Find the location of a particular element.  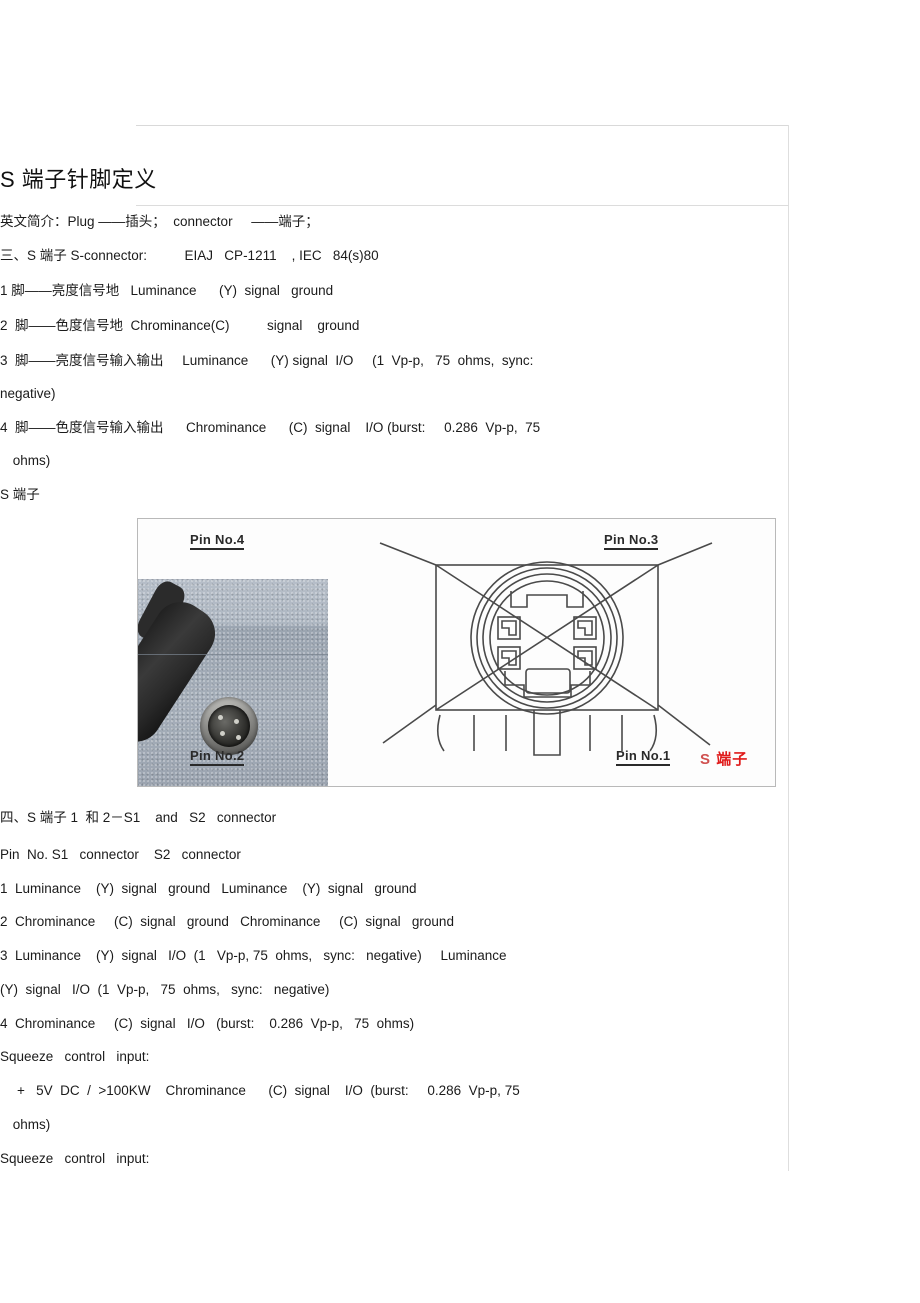

plug-pin-a is located at coordinates (220, 717).